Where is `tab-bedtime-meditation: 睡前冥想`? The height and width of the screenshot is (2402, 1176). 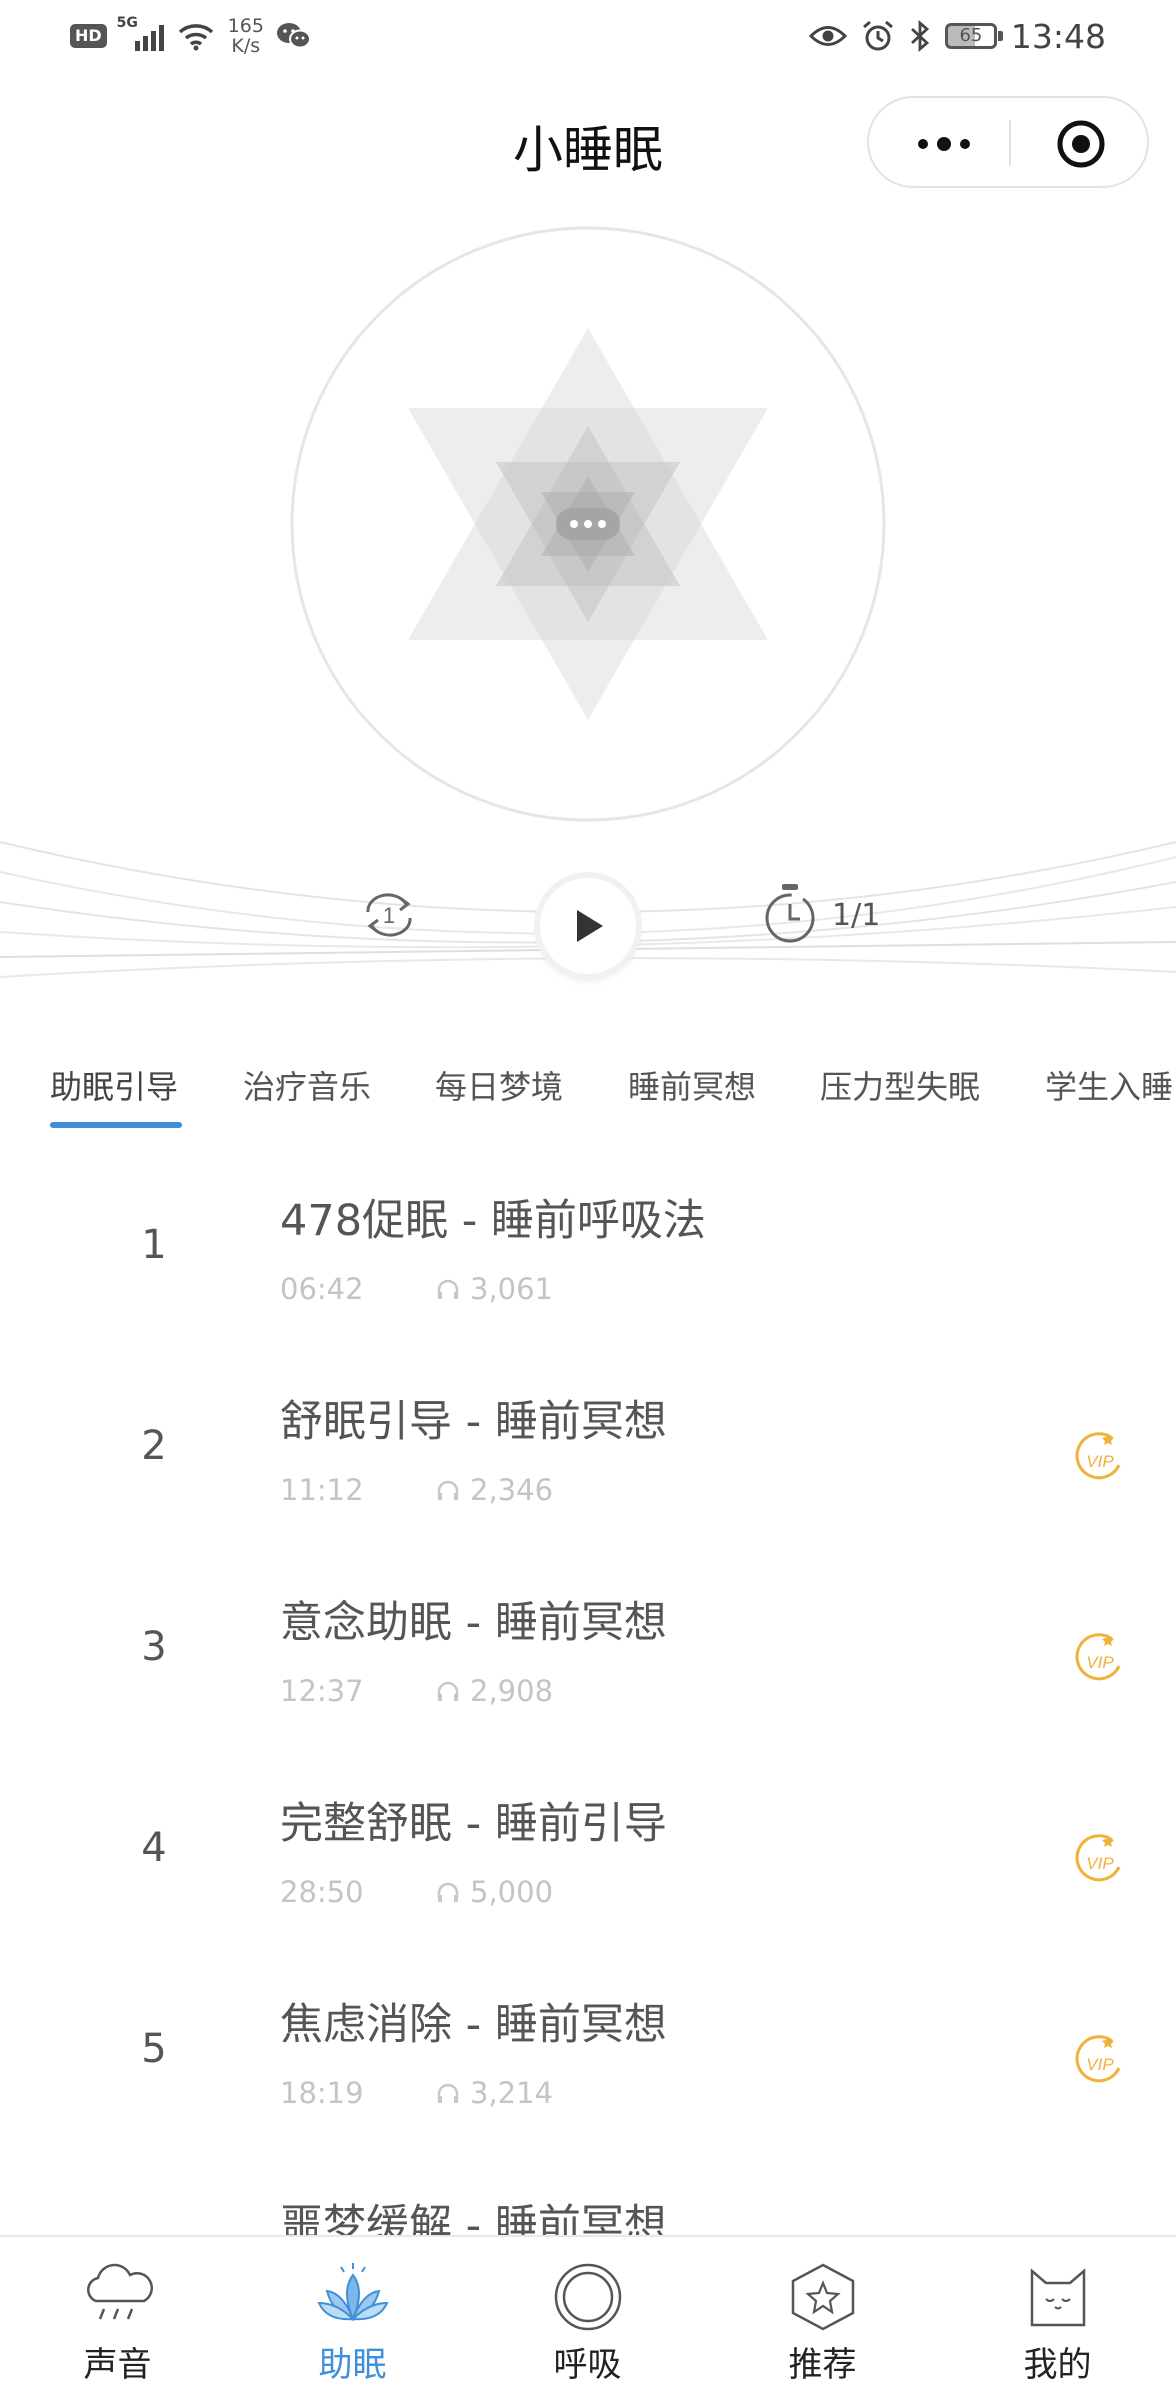
tab-bedtime-meditation: 睡前冥想 is located at coordinates (692, 1085).